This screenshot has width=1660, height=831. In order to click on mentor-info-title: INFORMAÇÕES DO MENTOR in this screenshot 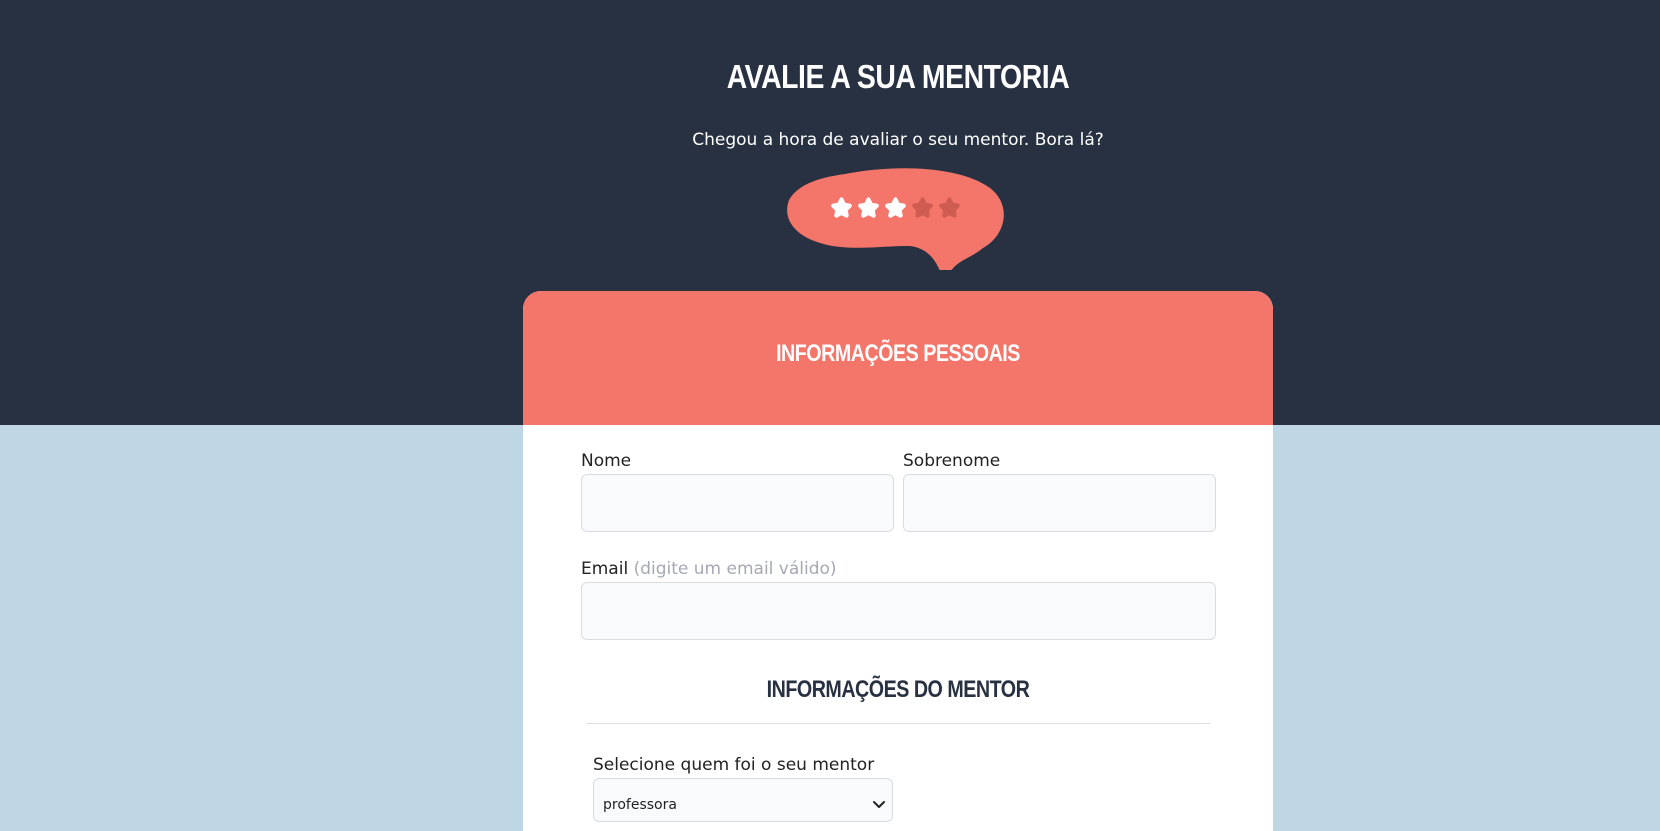, I will do `click(898, 689)`.